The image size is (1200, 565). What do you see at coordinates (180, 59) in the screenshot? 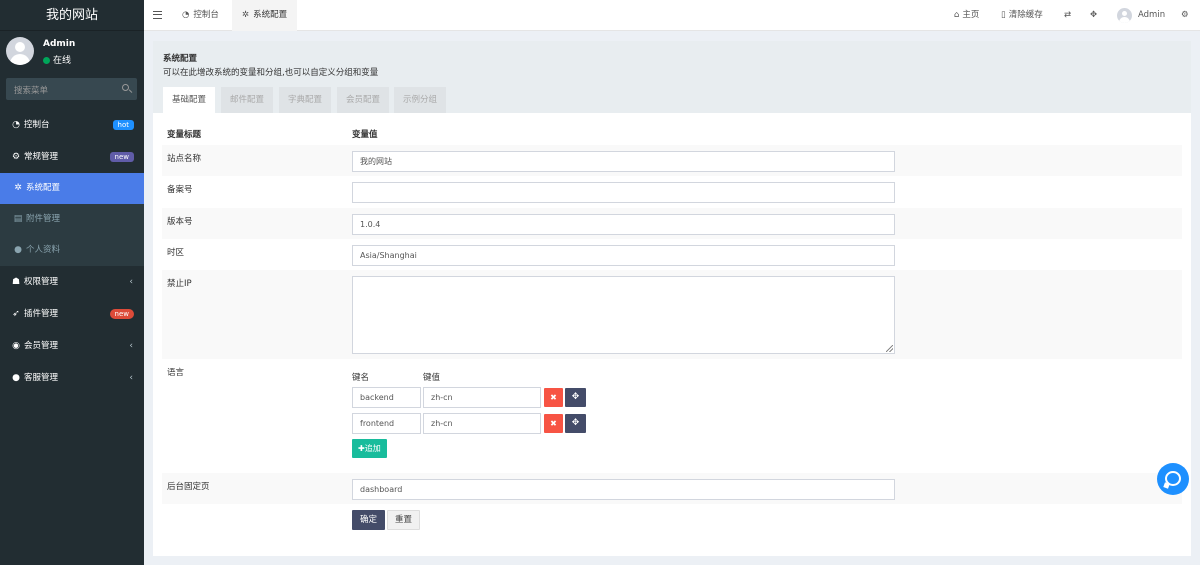
I see `page-title: 系统配置` at bounding box center [180, 59].